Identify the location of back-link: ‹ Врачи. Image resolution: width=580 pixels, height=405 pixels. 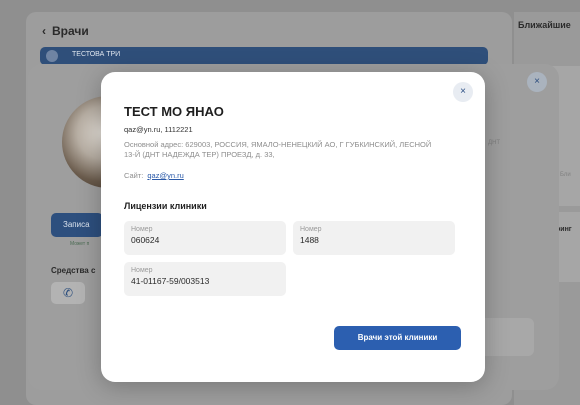
(65, 31).